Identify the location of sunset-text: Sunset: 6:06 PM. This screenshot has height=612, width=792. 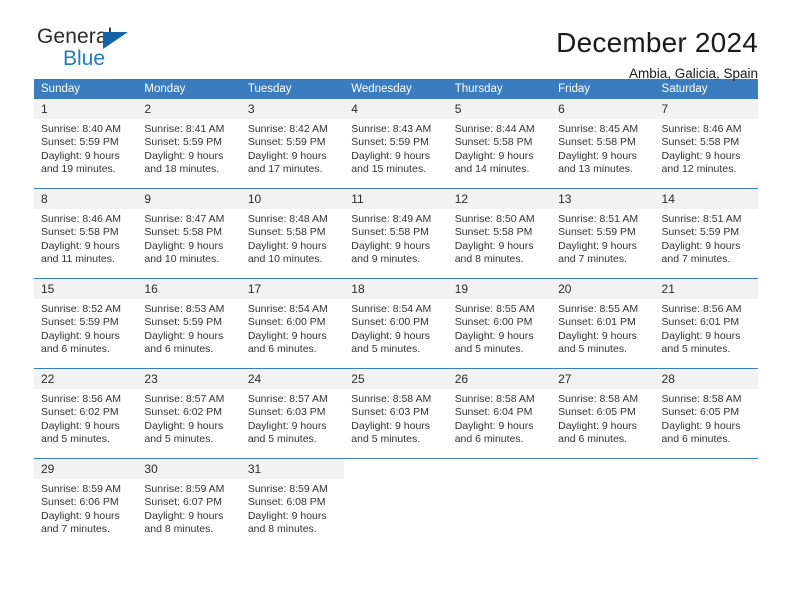
(80, 502).